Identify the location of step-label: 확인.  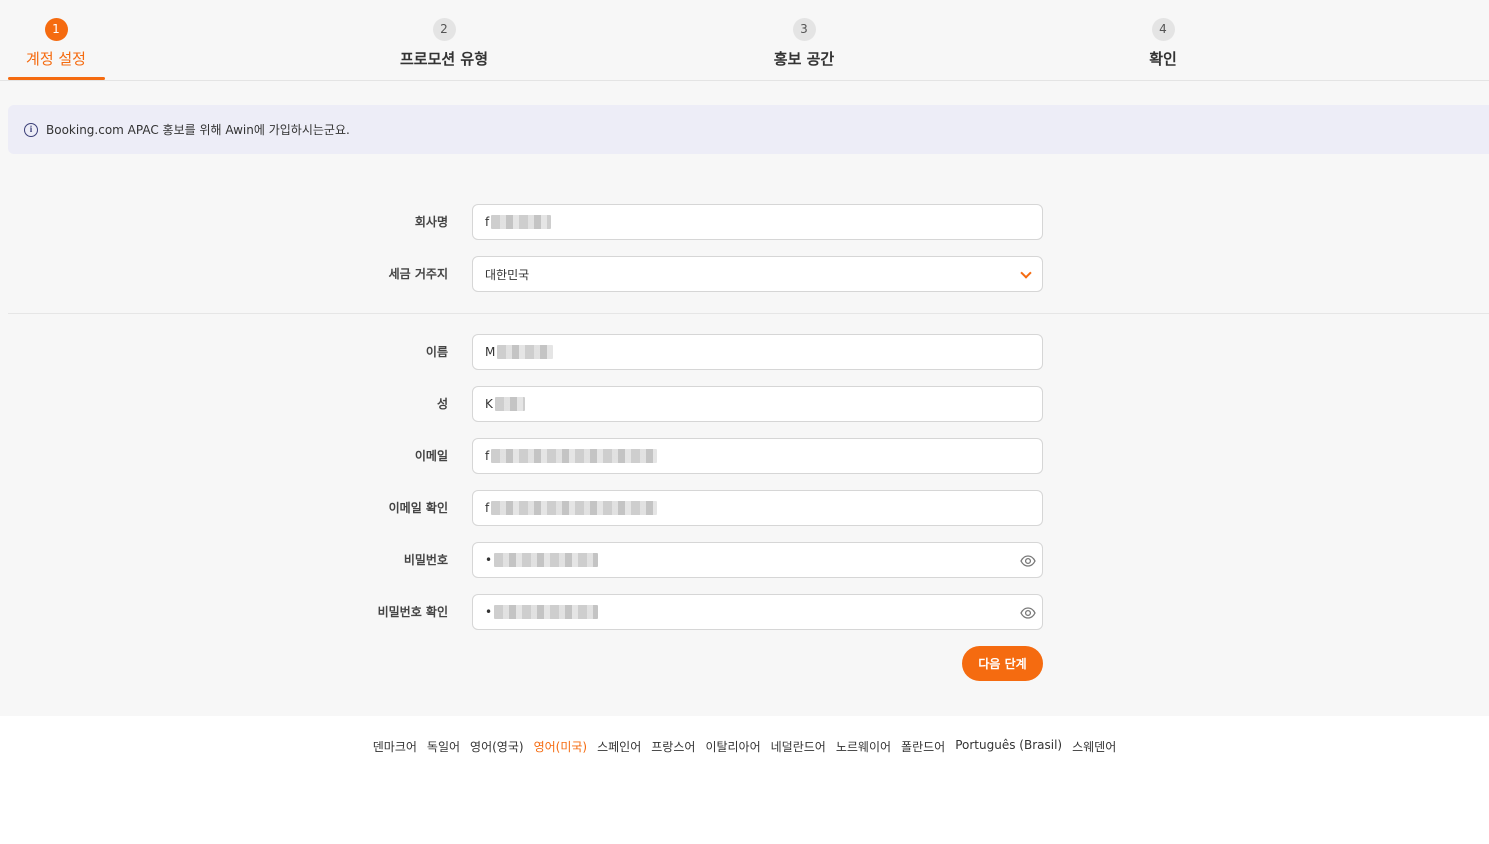
(1163, 59).